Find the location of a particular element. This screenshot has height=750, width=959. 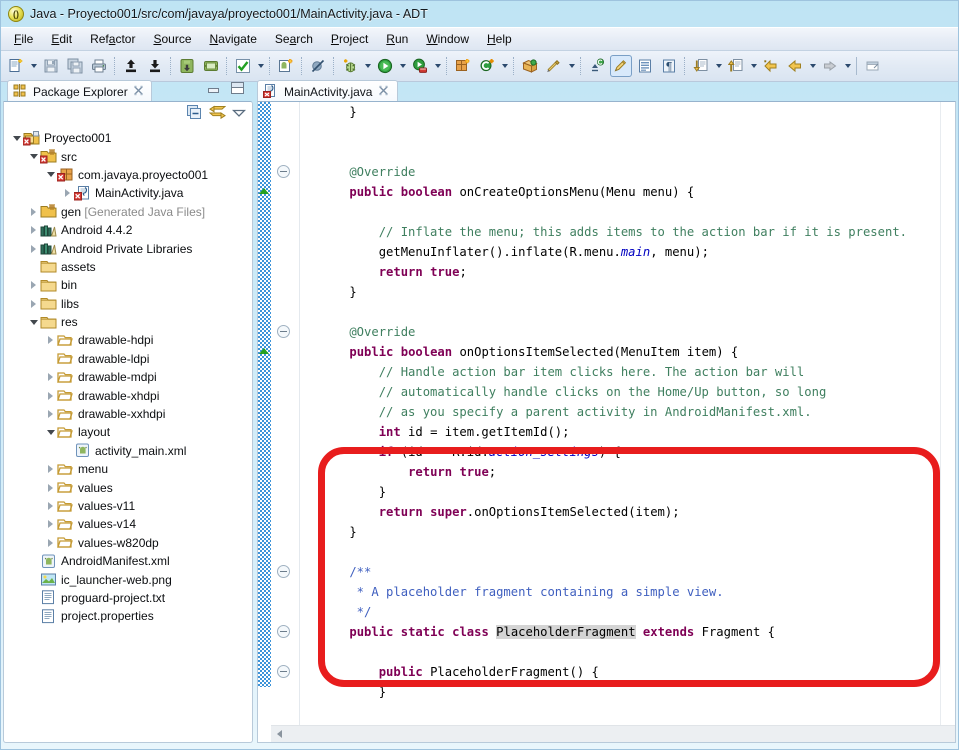

tree-item-bin: bin is located at coordinates (131, 285).